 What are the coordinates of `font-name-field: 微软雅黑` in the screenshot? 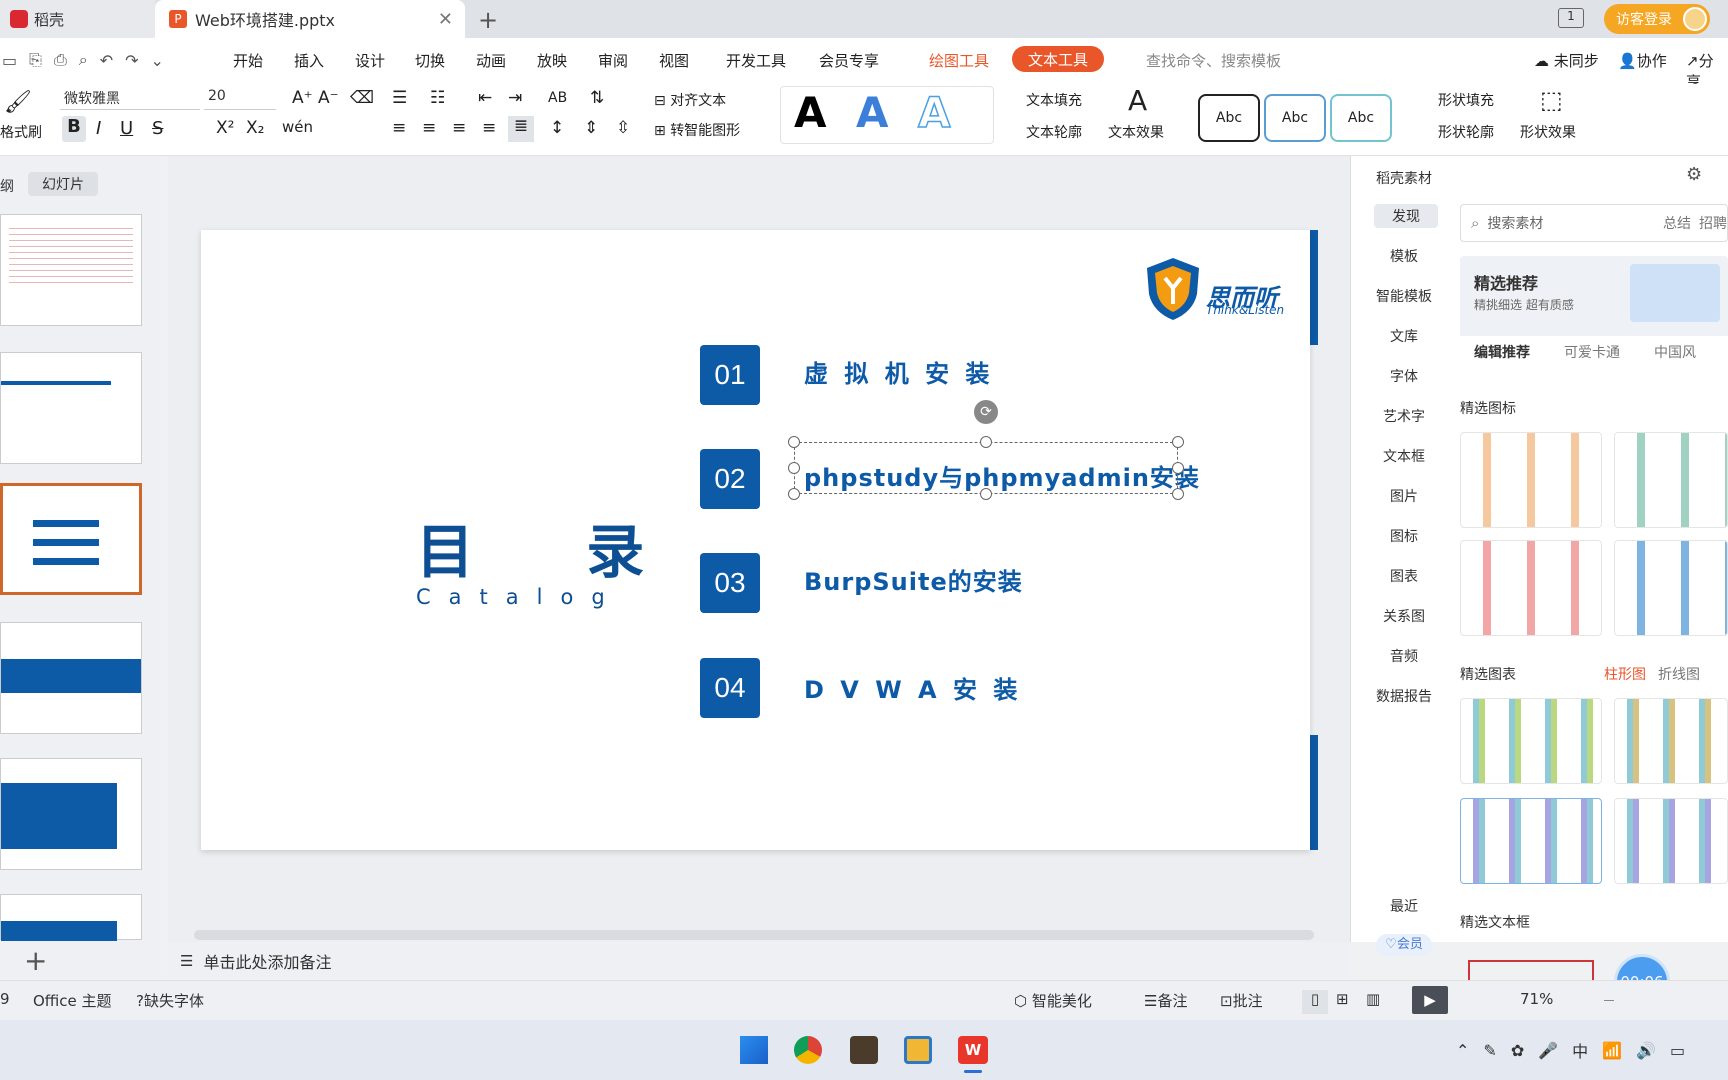 It's located at (130, 99).